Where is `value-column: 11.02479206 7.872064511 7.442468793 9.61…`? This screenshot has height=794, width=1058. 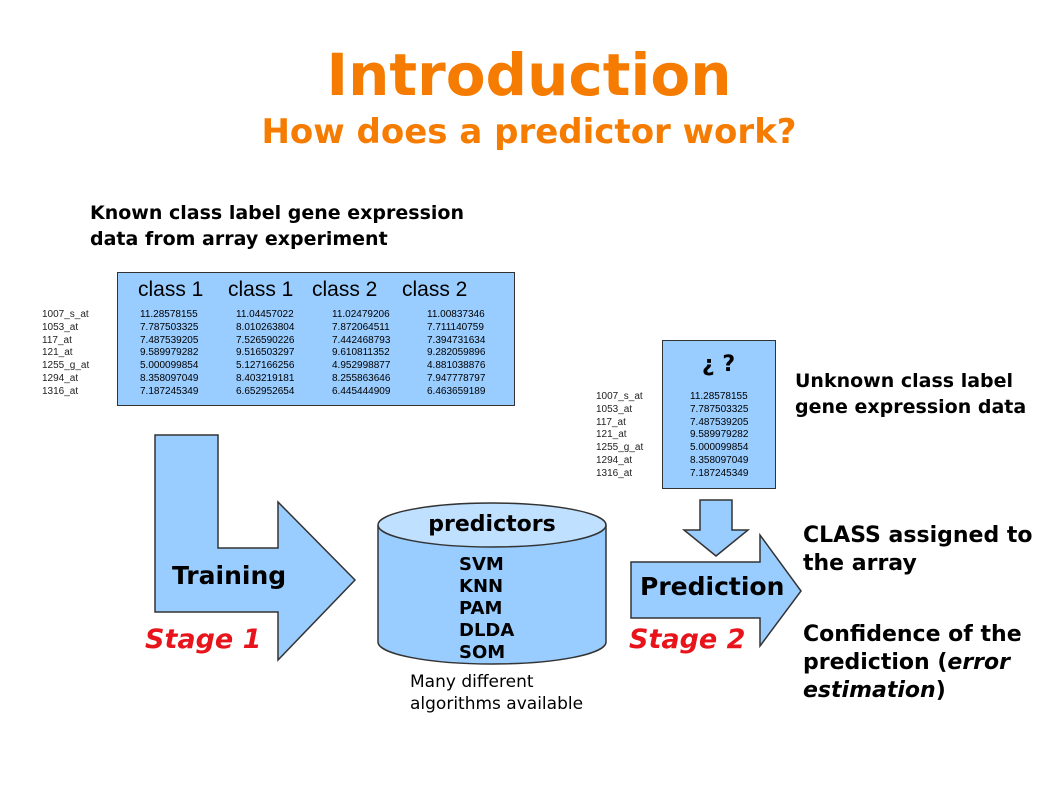
value-column: 11.02479206 7.872064511 7.442468793 9.61… is located at coordinates (361, 354).